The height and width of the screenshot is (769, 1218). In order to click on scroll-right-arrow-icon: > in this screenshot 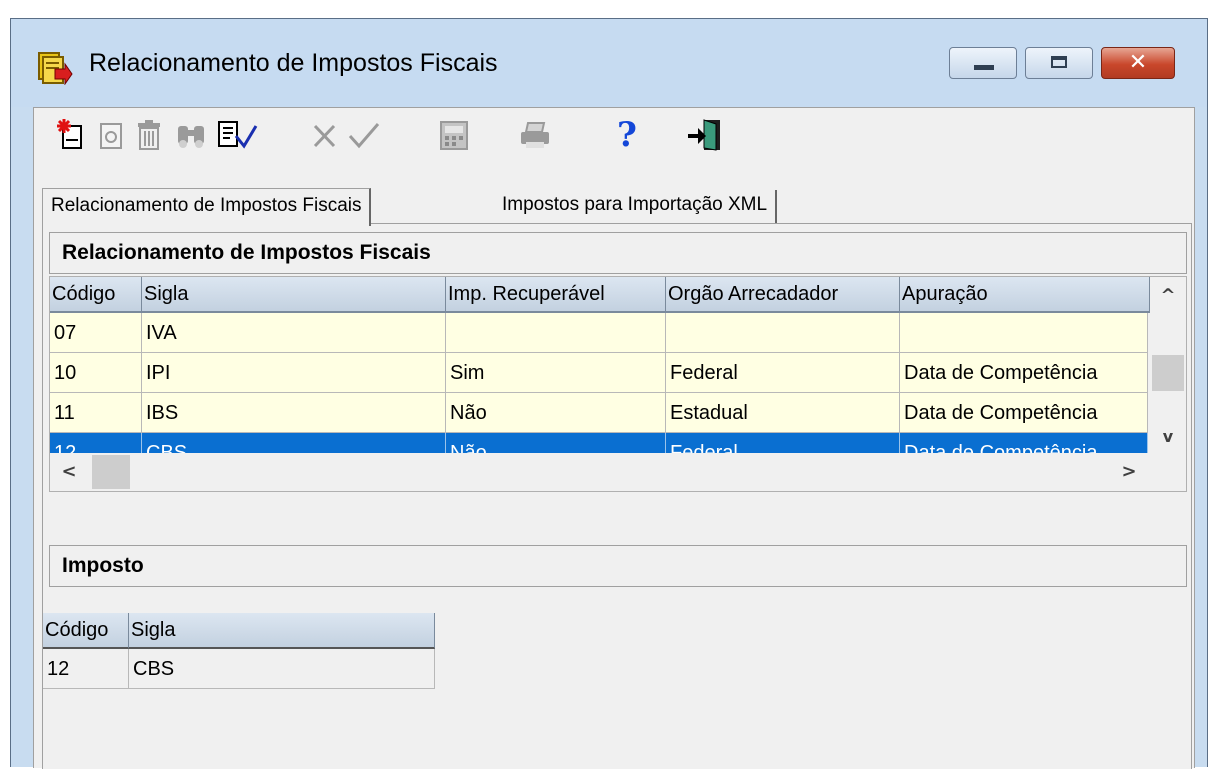, I will do `click(1129, 471)`.